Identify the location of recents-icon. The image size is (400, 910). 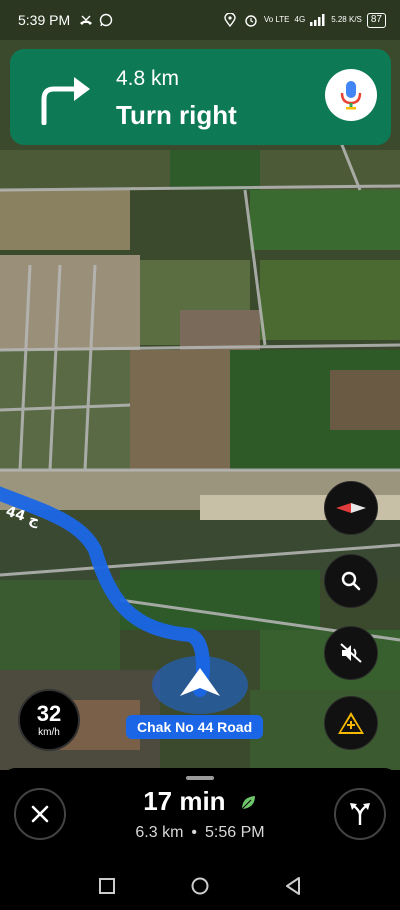
(106, 886).